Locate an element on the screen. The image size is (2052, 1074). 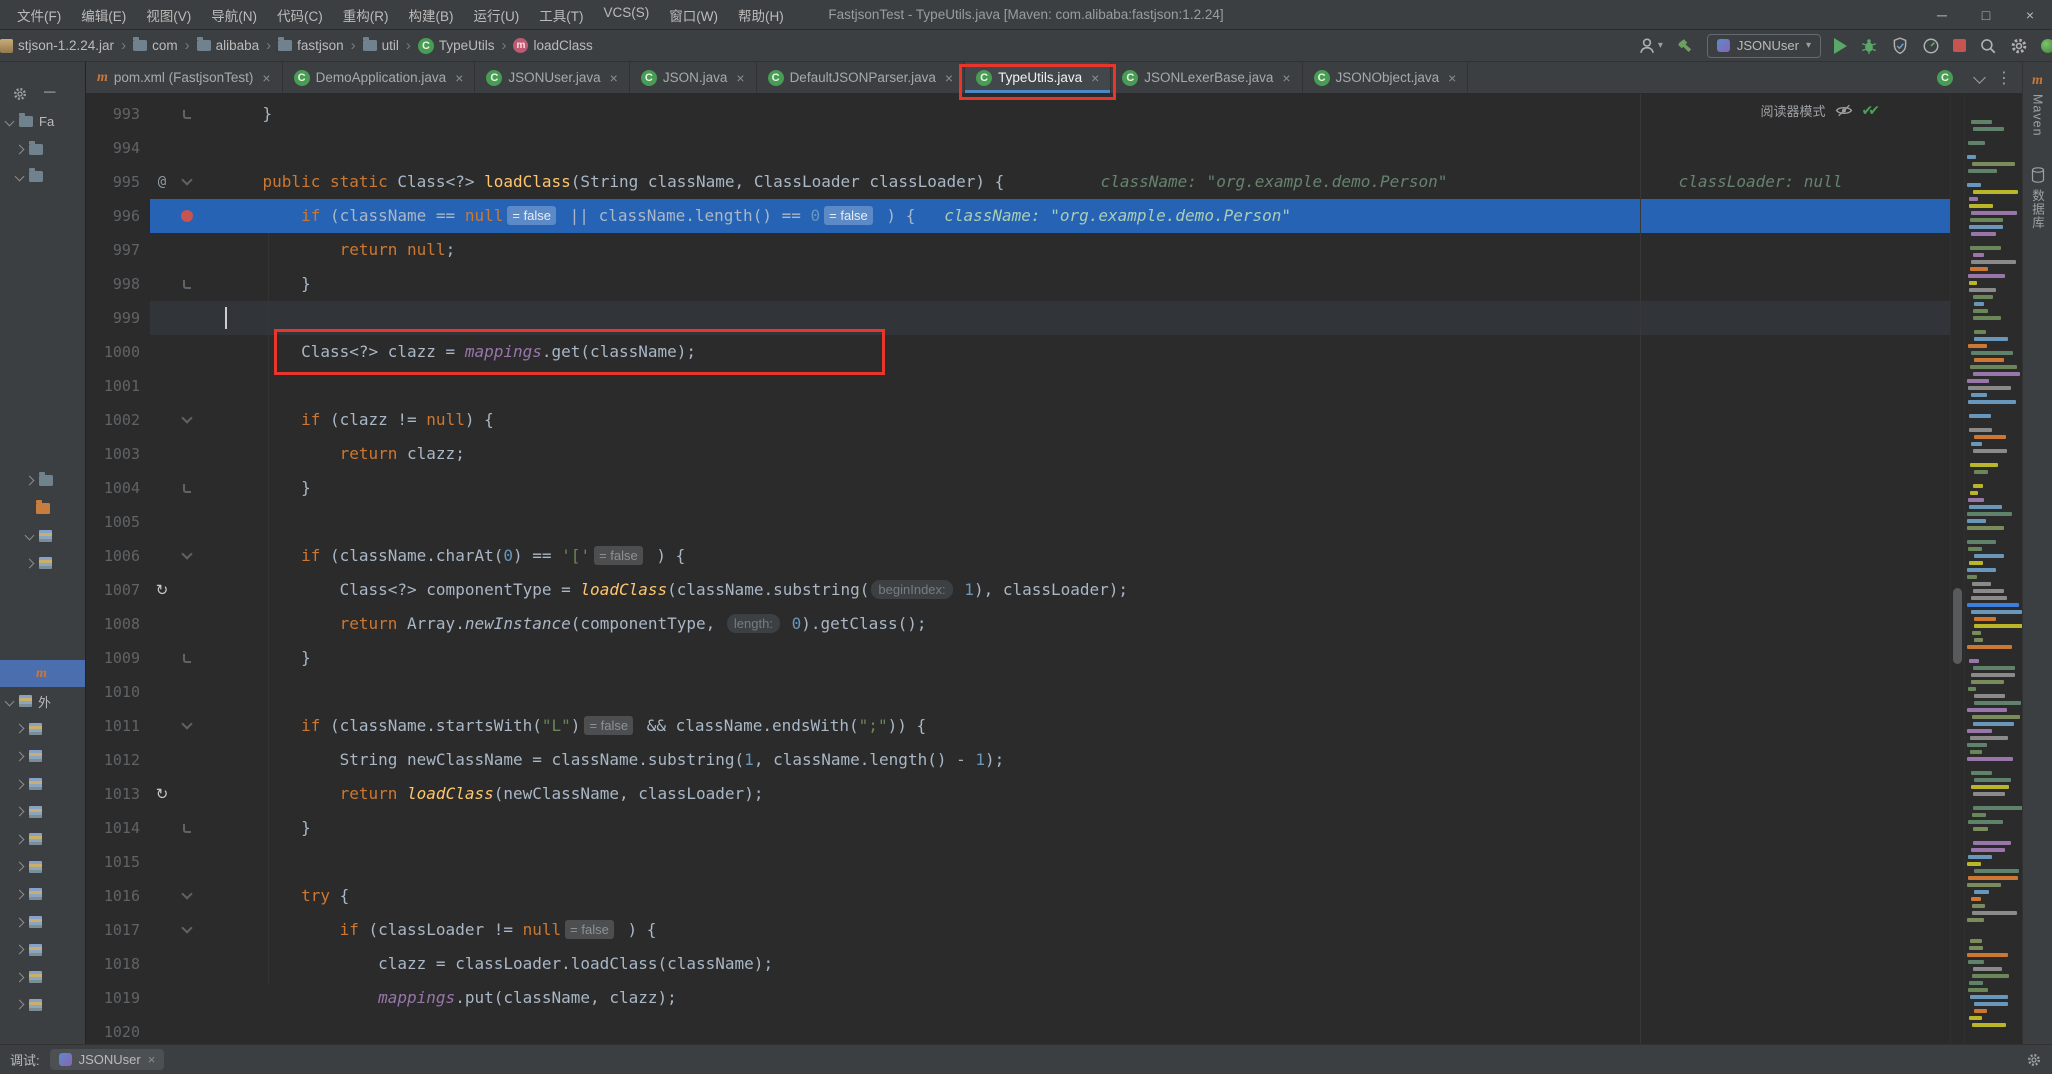
tool-window-button-maven: m Maven is located at coordinates (2038, 105).